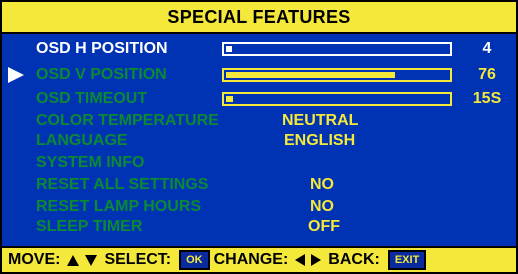 The image size is (518, 274). Describe the element at coordinates (324, 226) in the screenshot. I see `sleep-timer-value: OFF` at that location.